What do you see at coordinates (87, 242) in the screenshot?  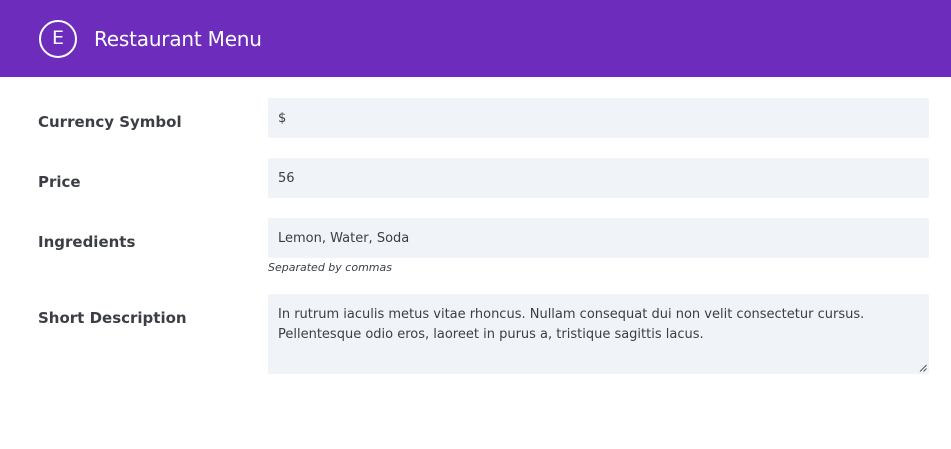 I see `ingredients-label: Ingredients` at bounding box center [87, 242].